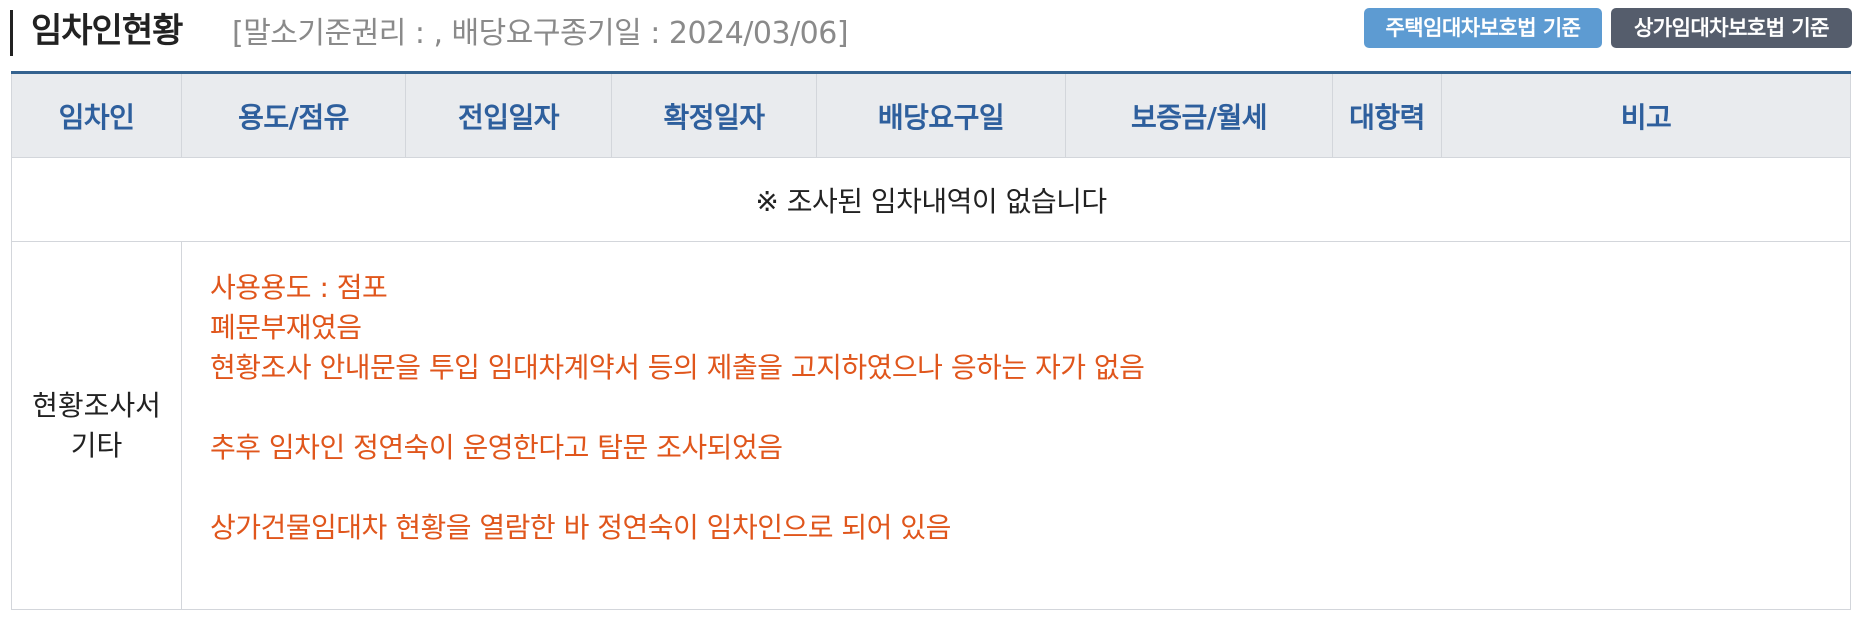 This screenshot has height=618, width=1860. Describe the element at coordinates (107, 31) in the screenshot. I see `page-title: 임차인현황` at that location.